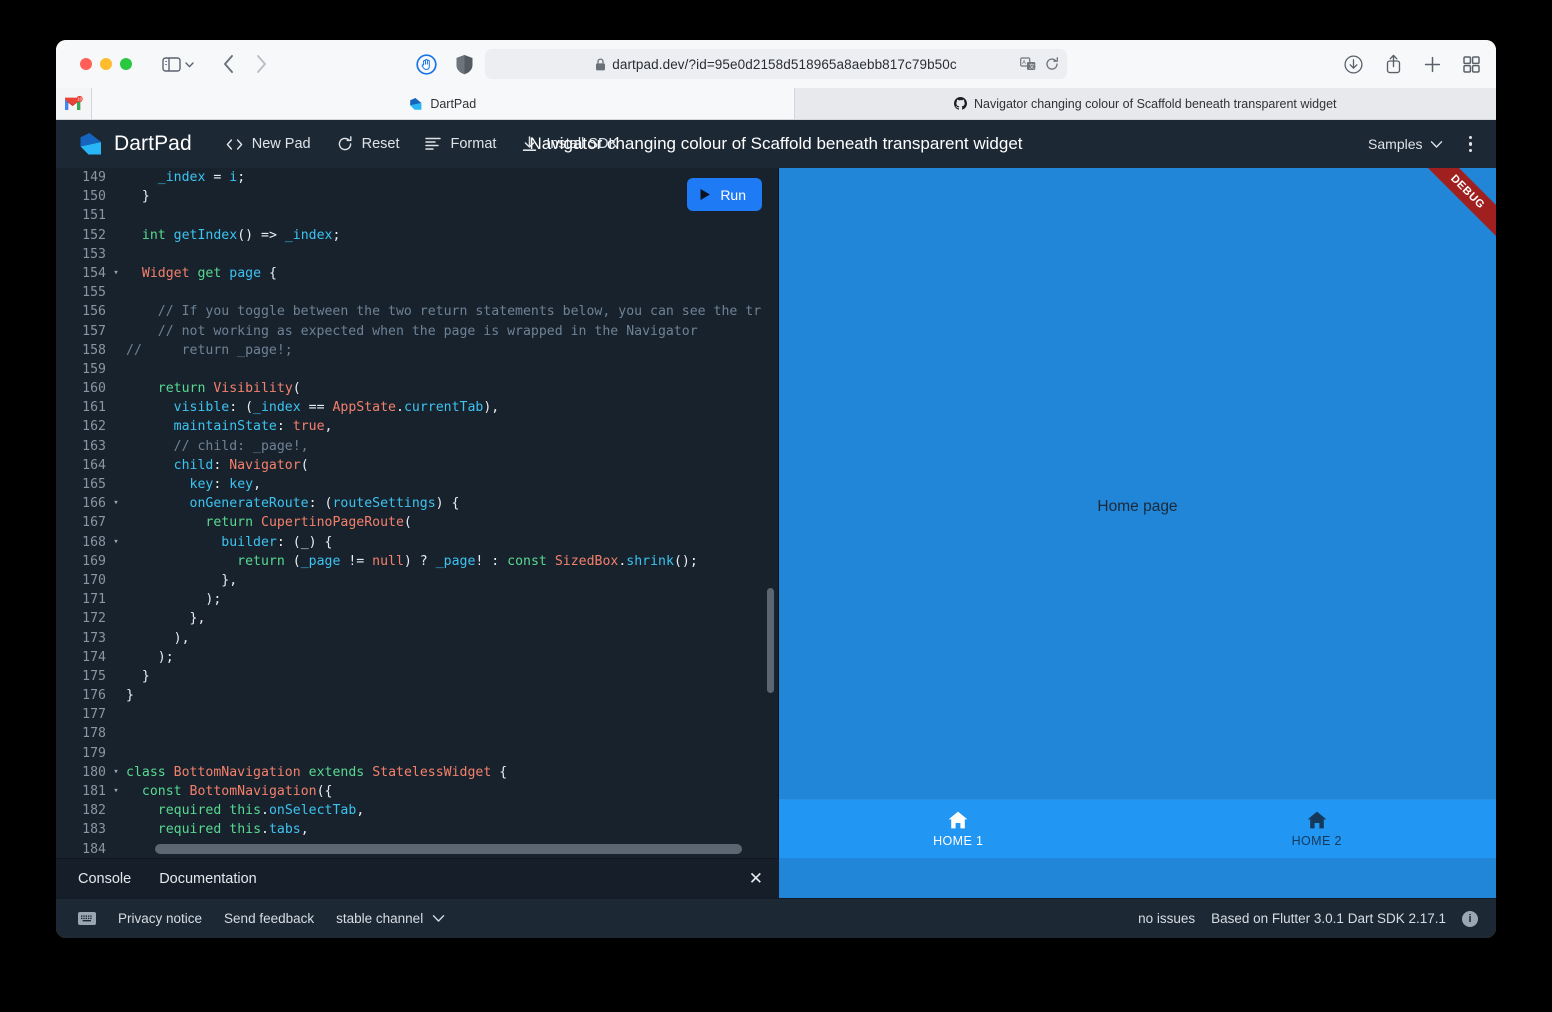 Image resolution: width=1552 pixels, height=1012 pixels. I want to click on line-number: 167, so click(94, 523).